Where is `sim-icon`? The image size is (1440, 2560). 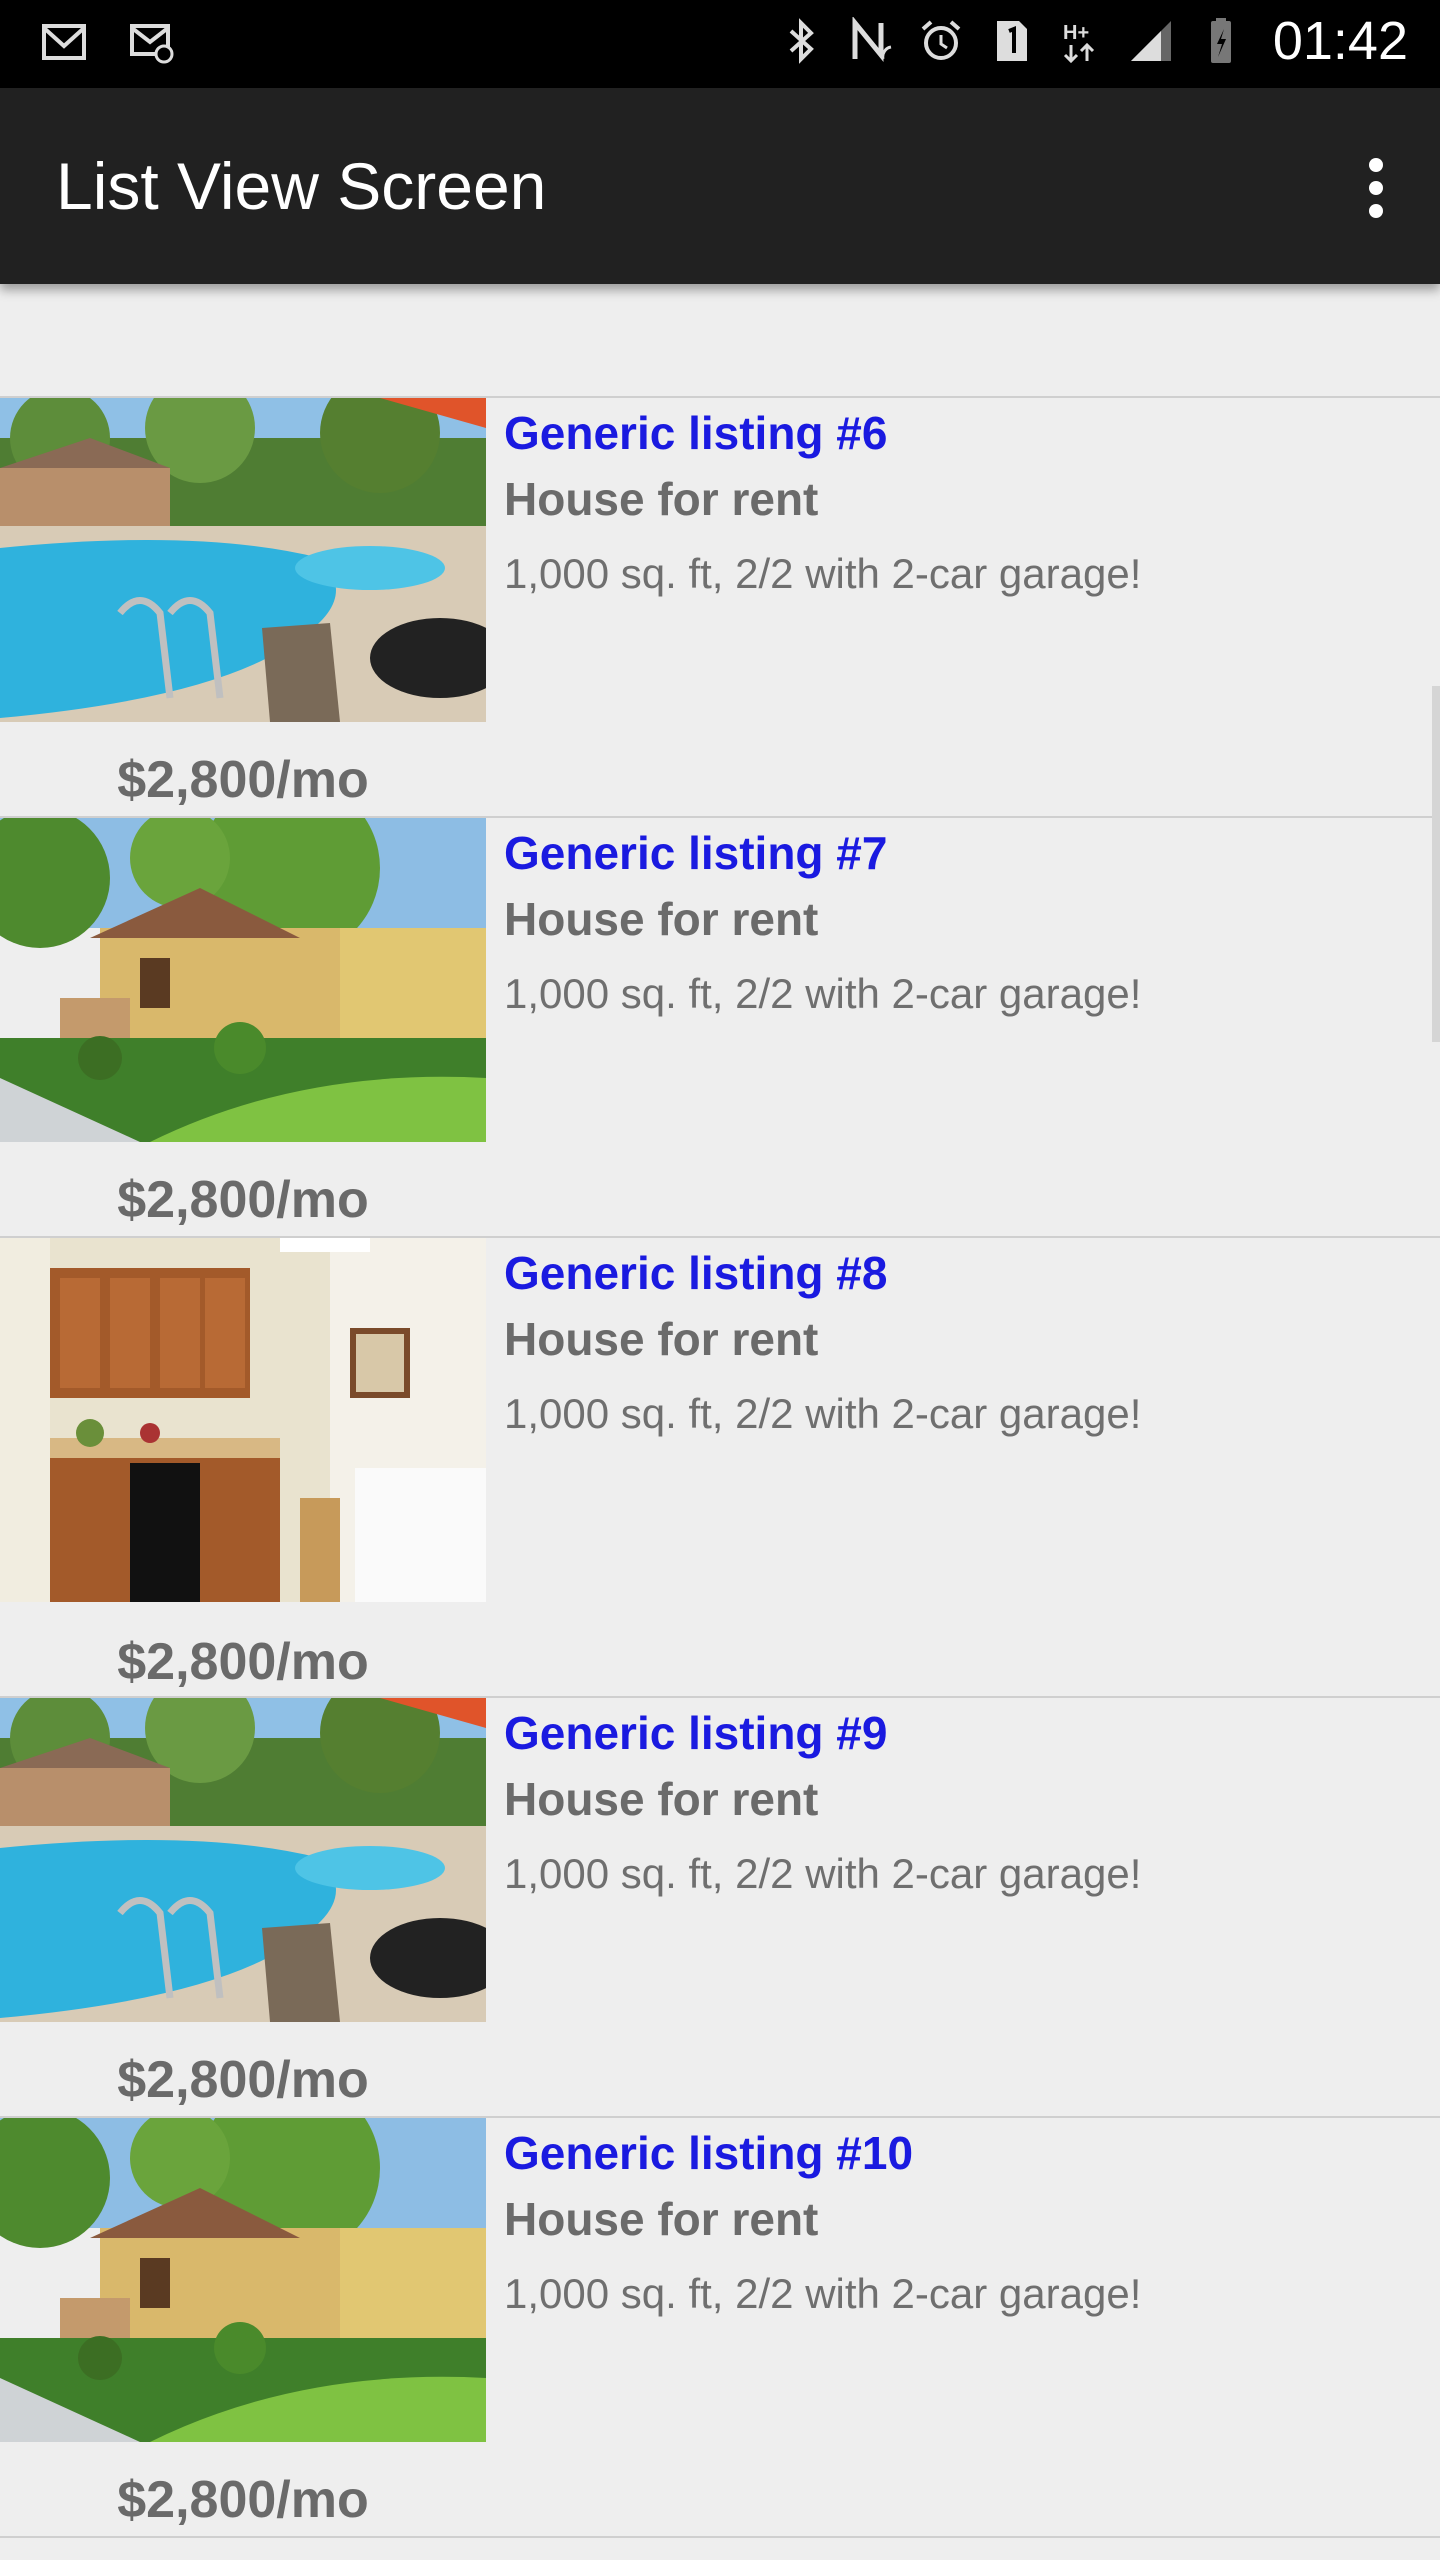 sim-icon is located at coordinates (1011, 41).